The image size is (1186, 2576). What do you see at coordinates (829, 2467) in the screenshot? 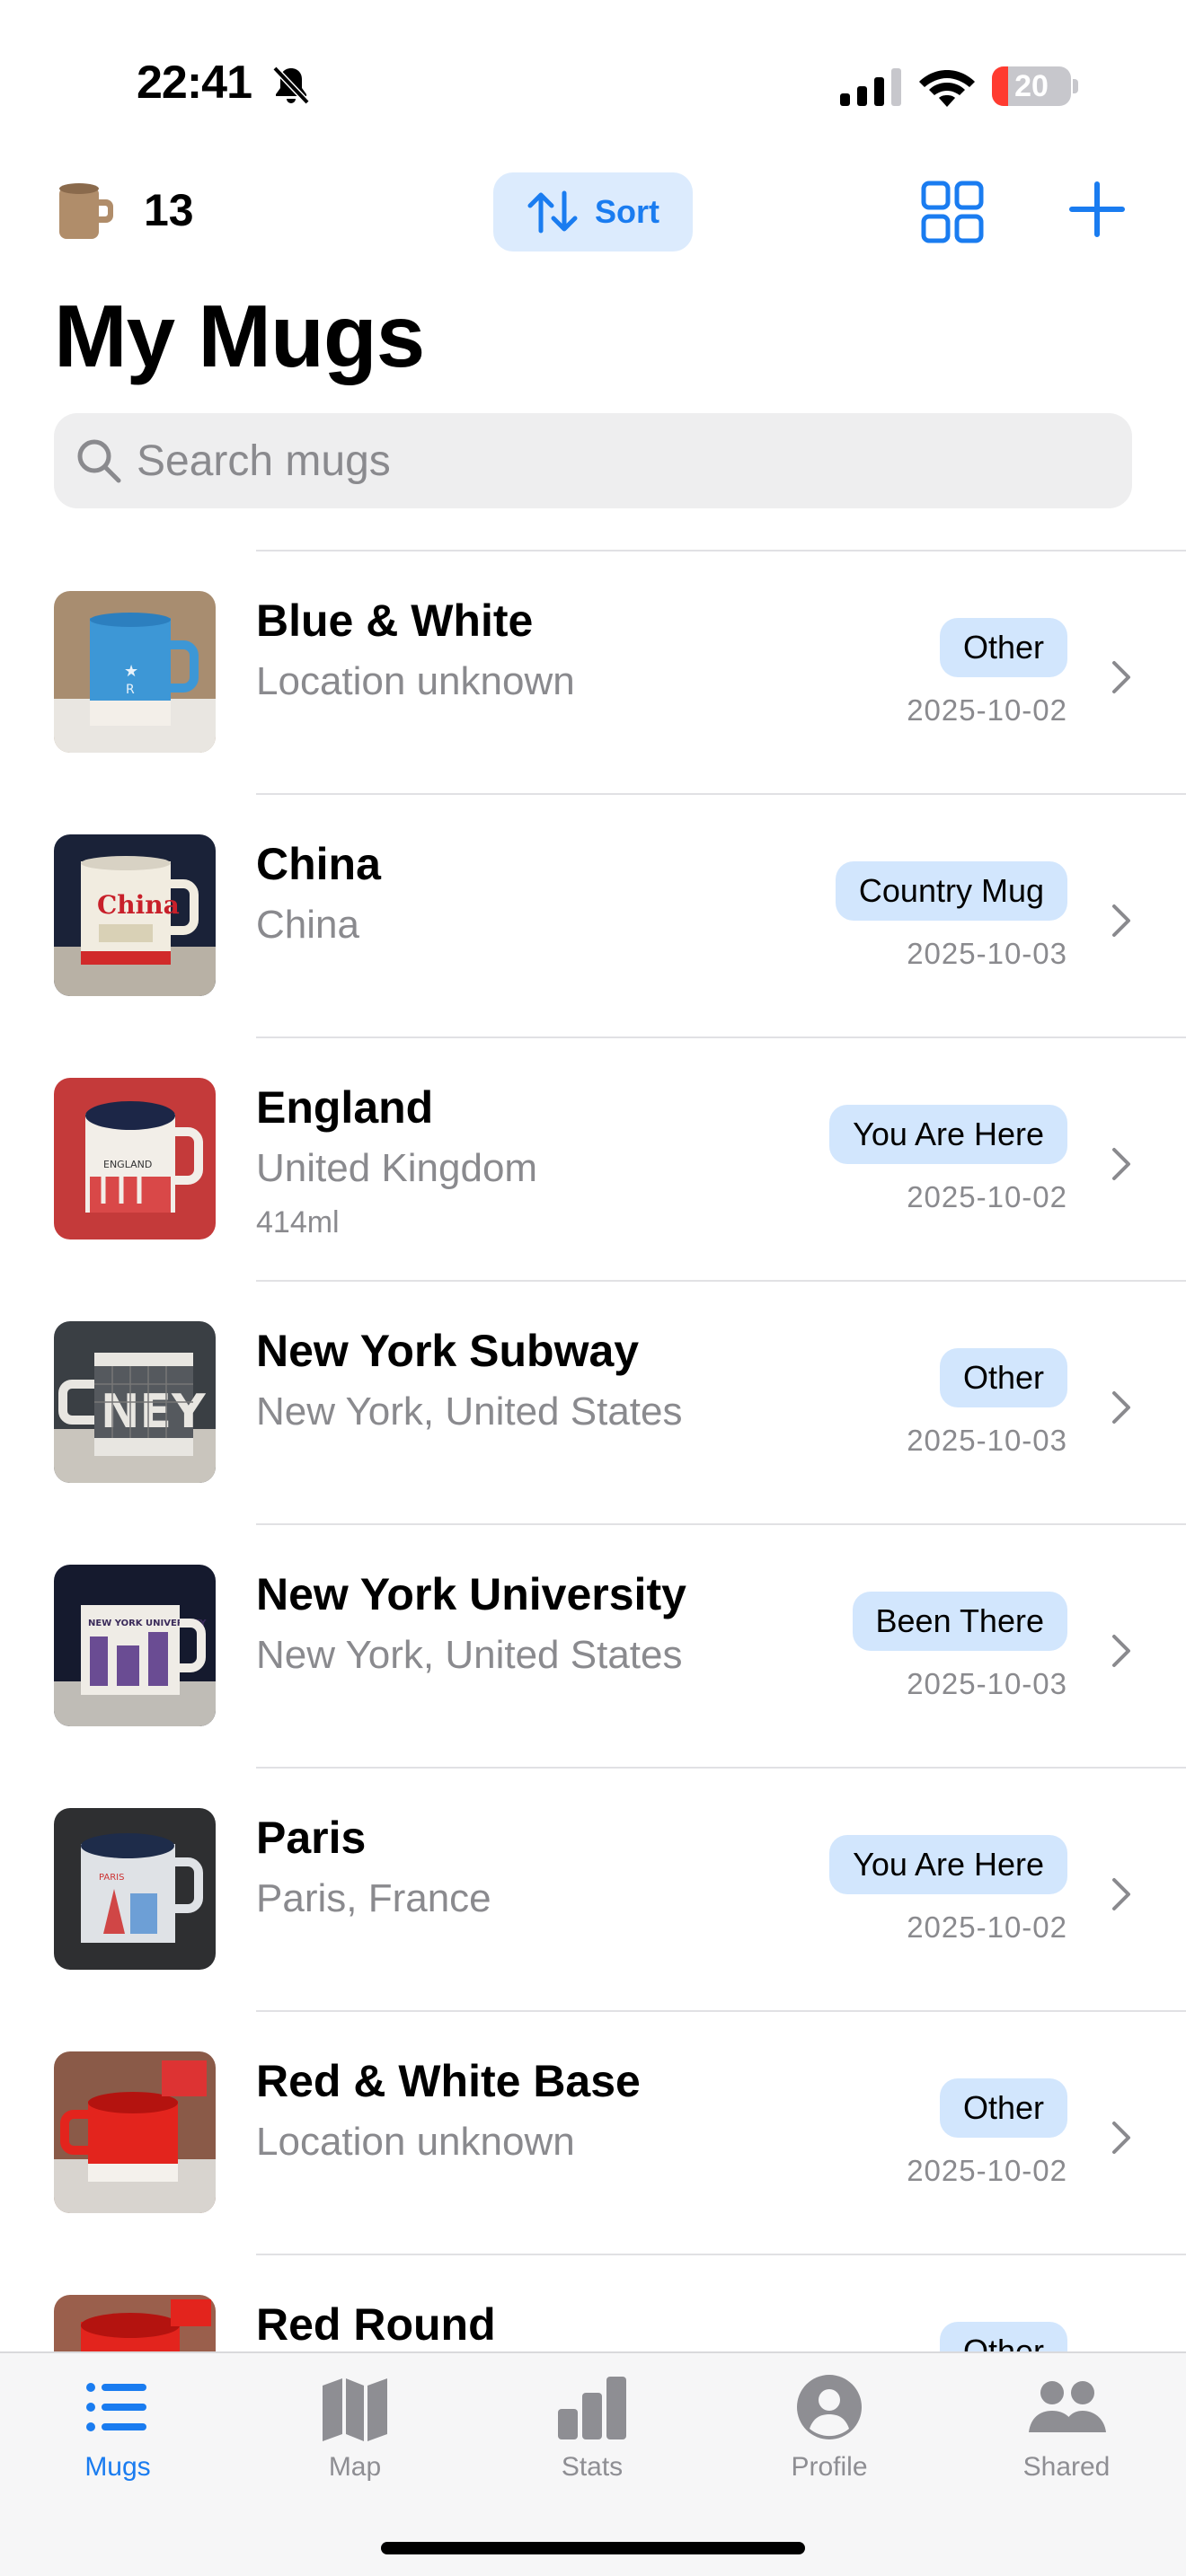
I see `tab-label: Profile` at bounding box center [829, 2467].